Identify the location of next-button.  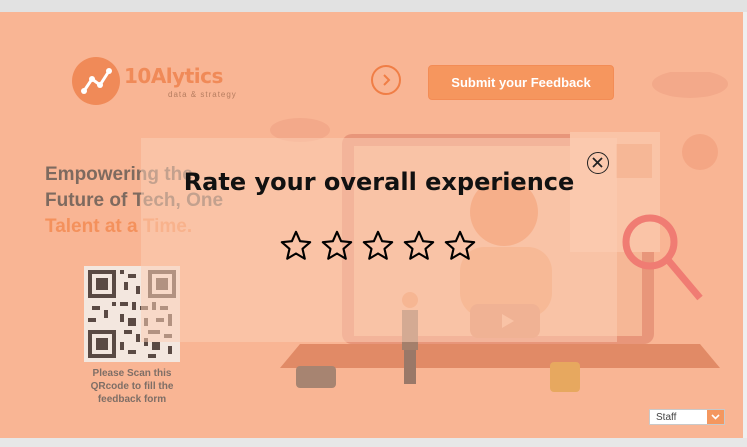
(386, 80).